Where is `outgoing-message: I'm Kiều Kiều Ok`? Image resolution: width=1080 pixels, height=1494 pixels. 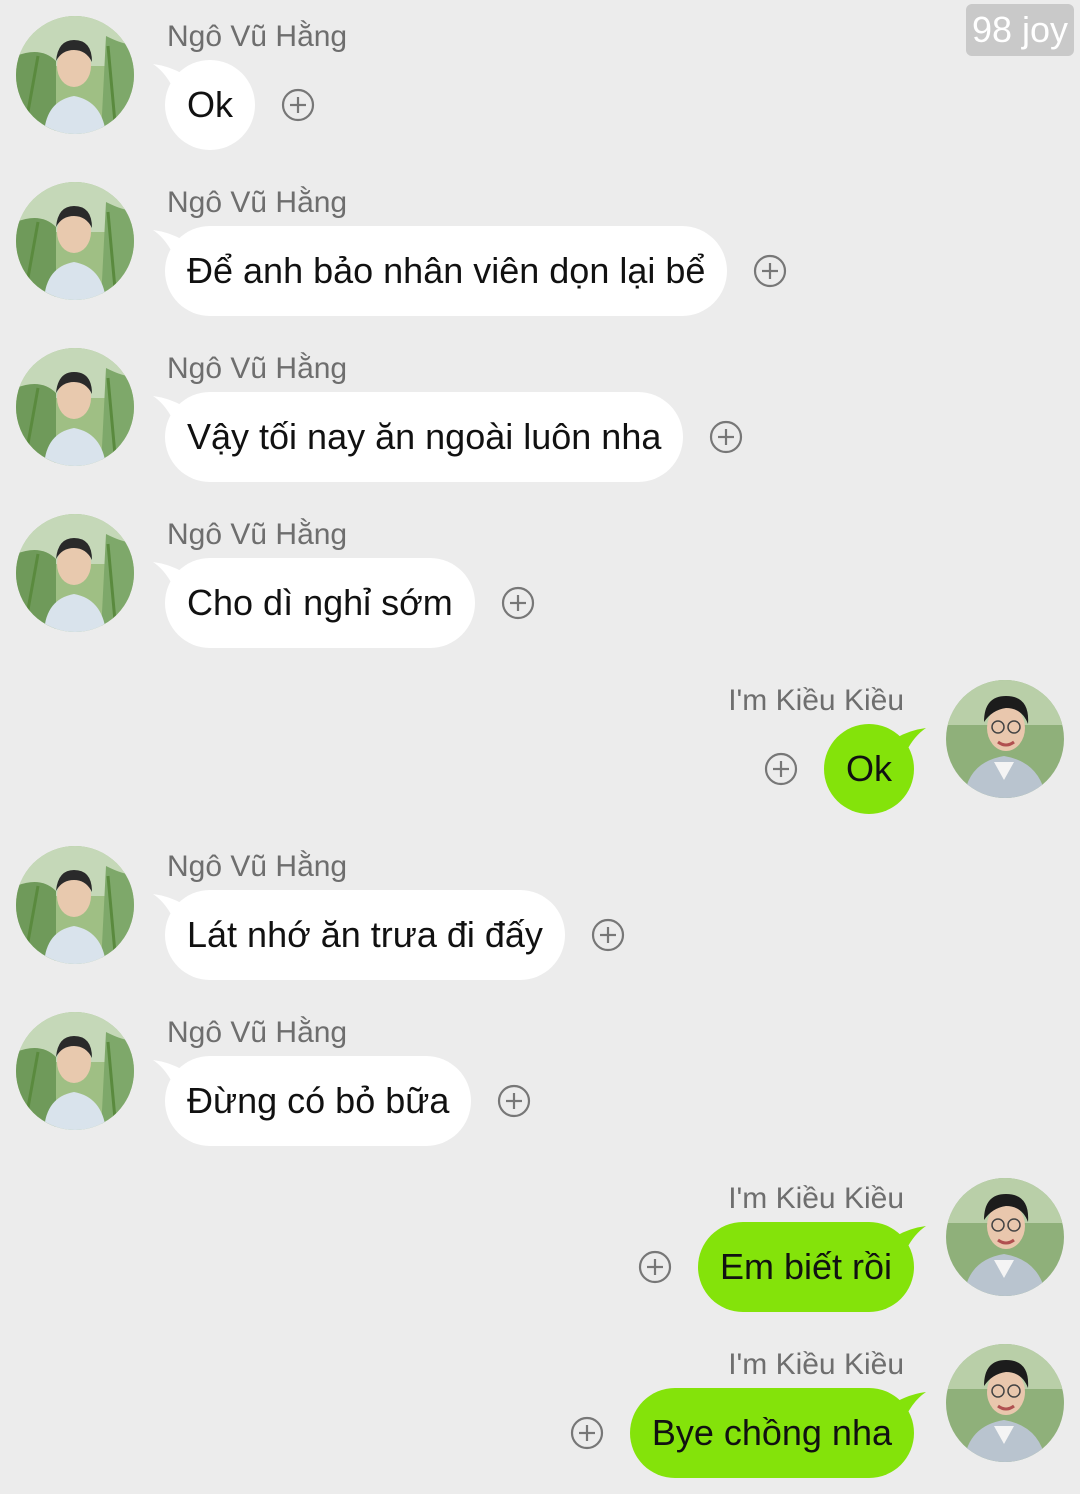 outgoing-message: I'm Kiều Kiều Ok is located at coordinates (540, 755).